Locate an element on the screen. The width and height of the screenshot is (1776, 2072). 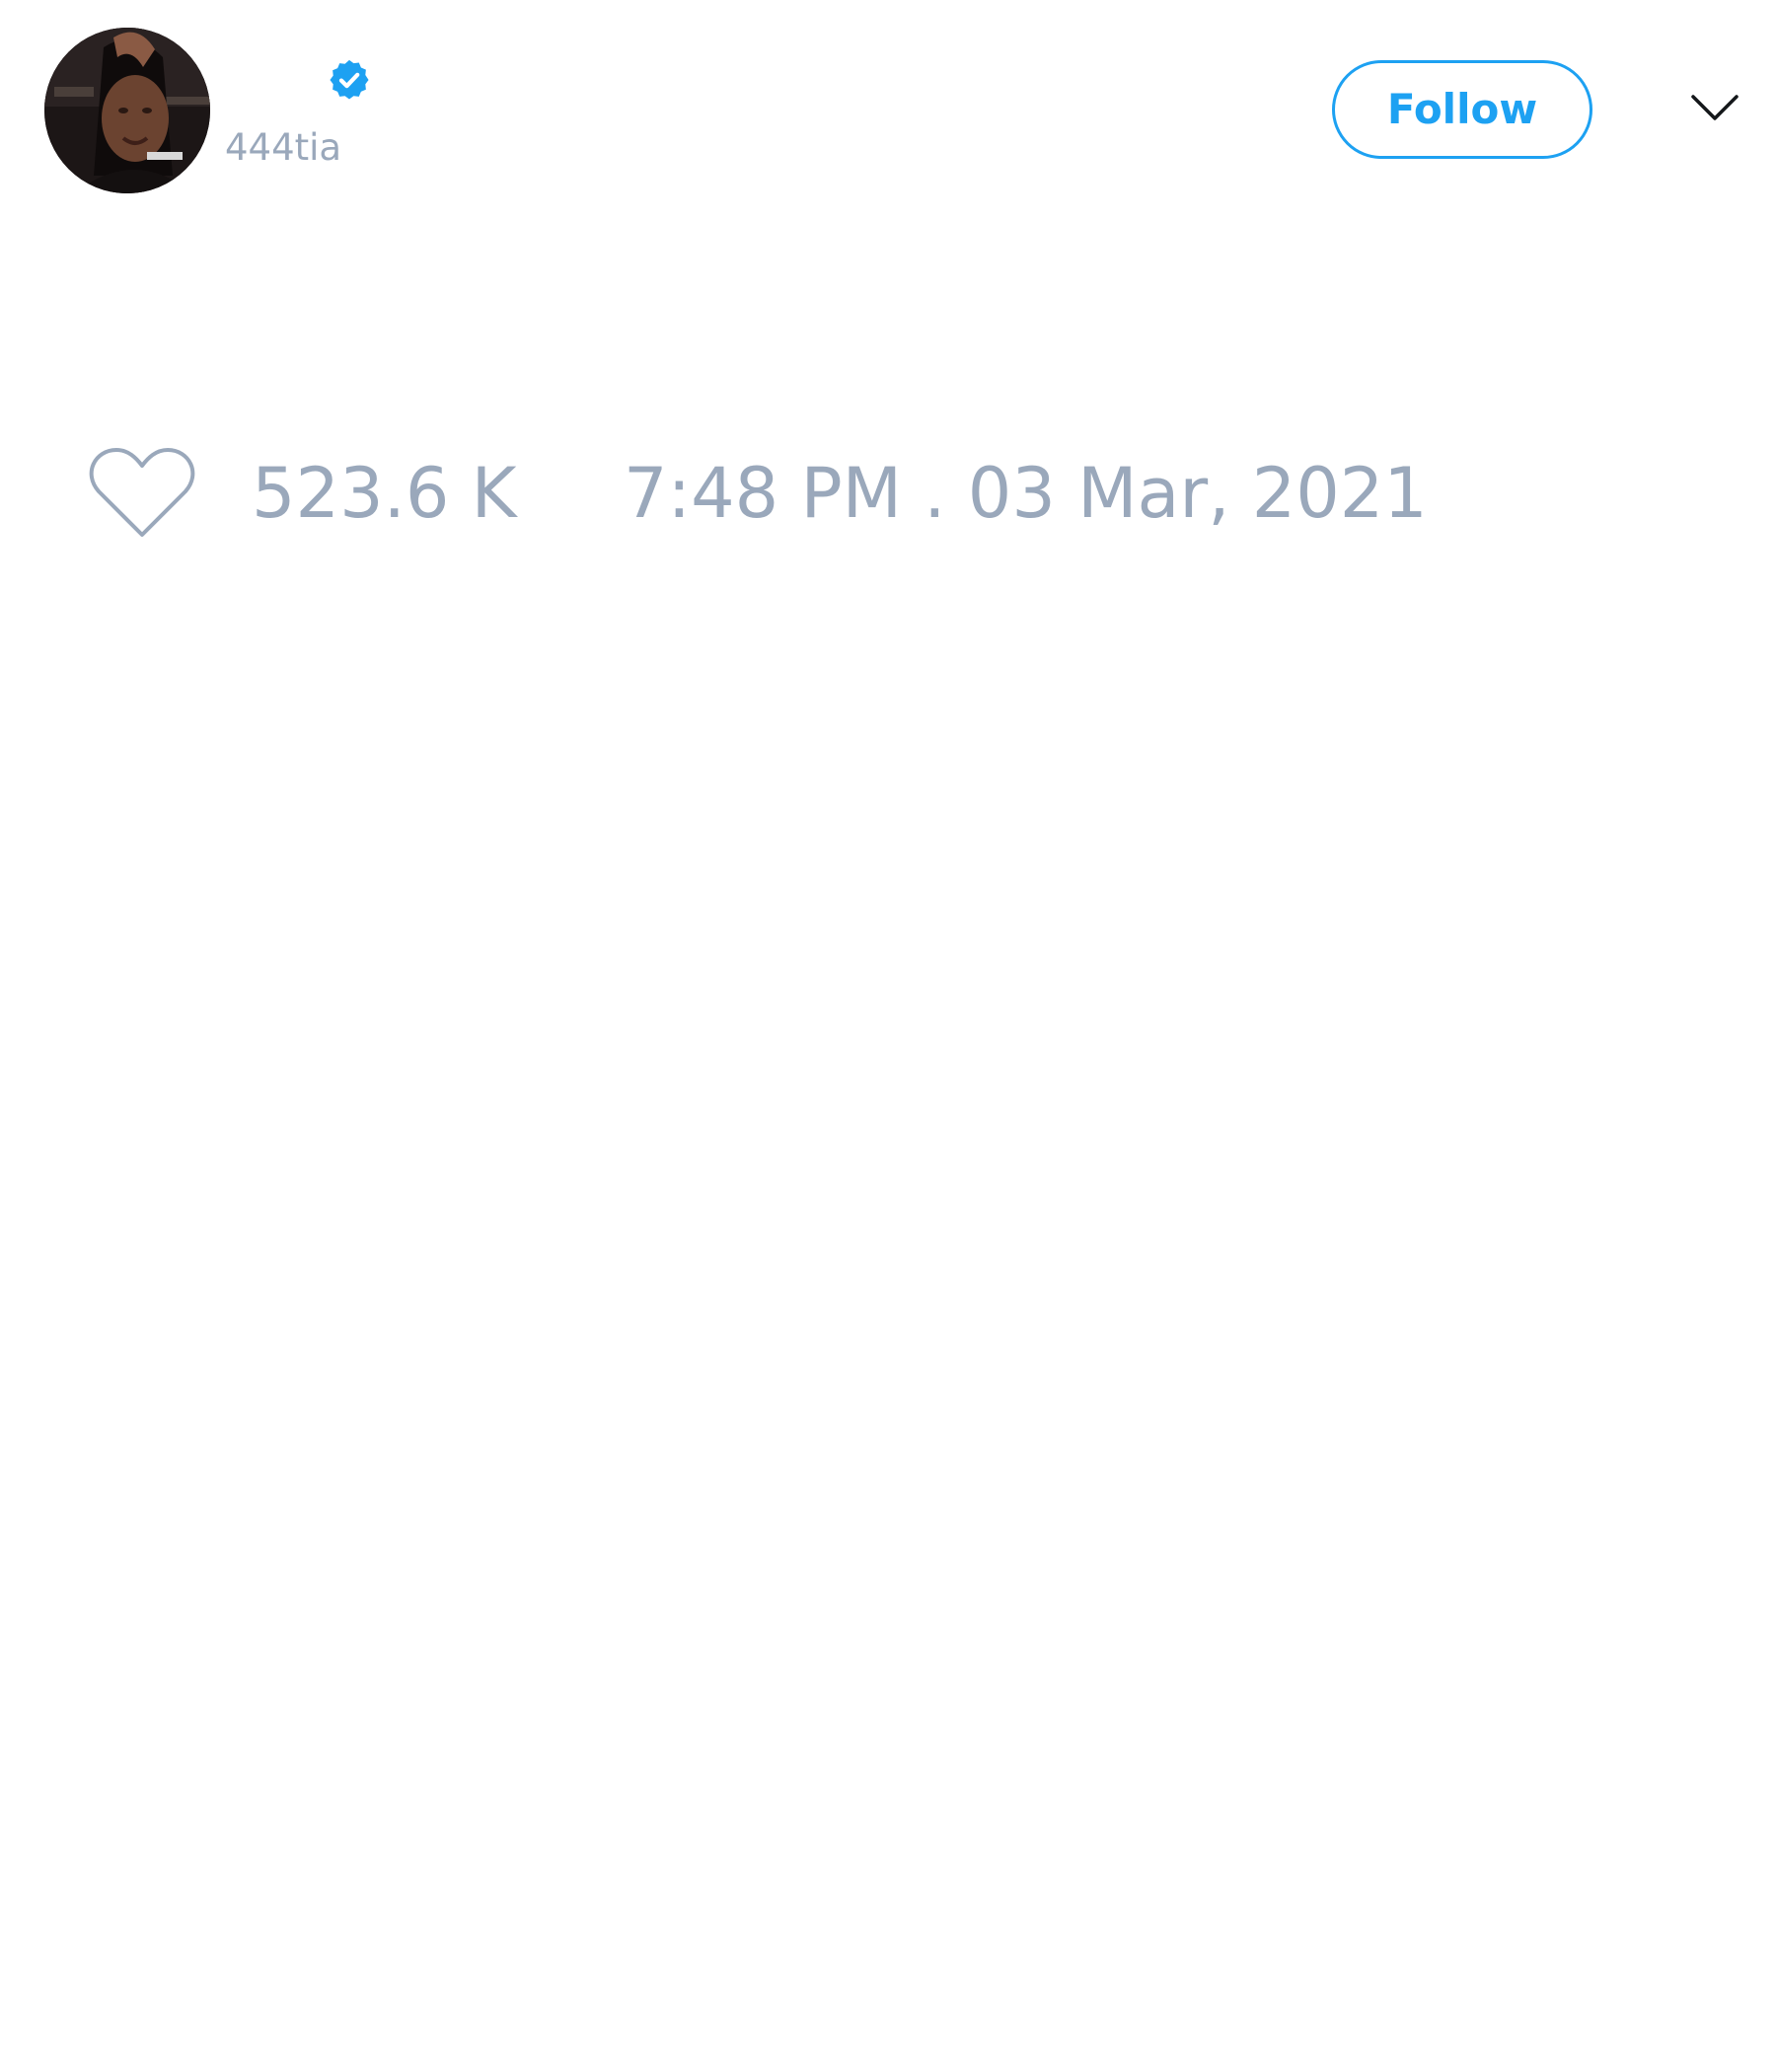
heart-icon is located at coordinates (142, 494).